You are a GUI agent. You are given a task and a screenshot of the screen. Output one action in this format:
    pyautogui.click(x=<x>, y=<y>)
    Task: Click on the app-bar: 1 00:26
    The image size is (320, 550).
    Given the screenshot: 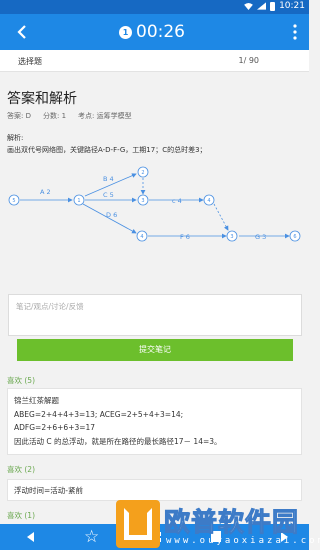 What is the action you would take?
    pyautogui.click(x=154, y=32)
    